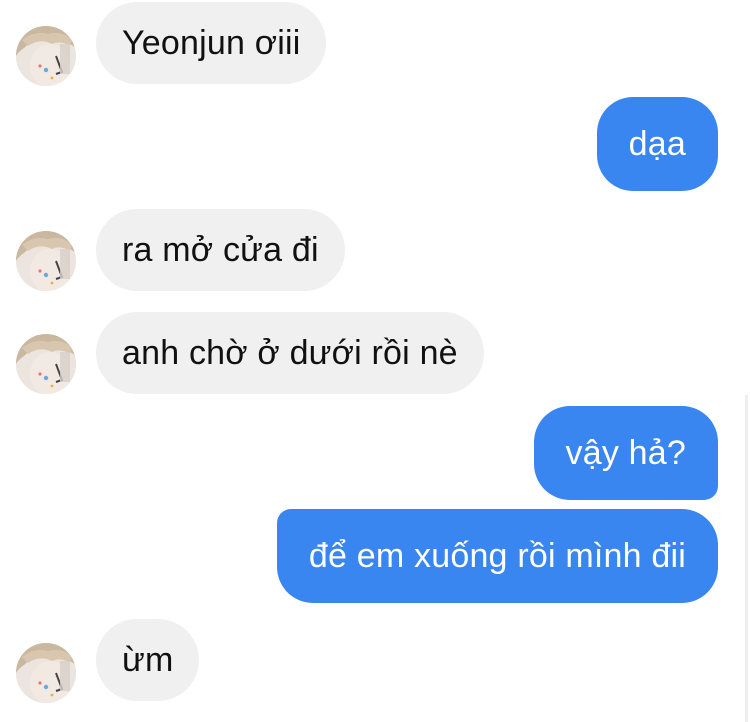  Describe the element at coordinates (657, 144) in the screenshot. I see `message-bubble-outgoing: dạa` at that location.